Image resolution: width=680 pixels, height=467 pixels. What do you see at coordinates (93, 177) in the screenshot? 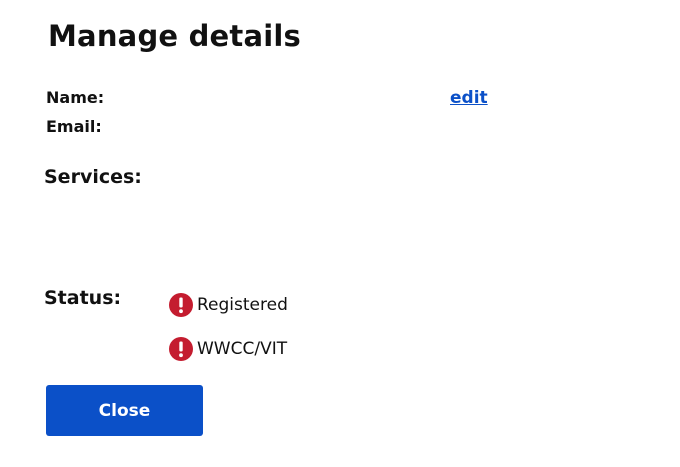
I see `services-label: Services:` at bounding box center [93, 177].